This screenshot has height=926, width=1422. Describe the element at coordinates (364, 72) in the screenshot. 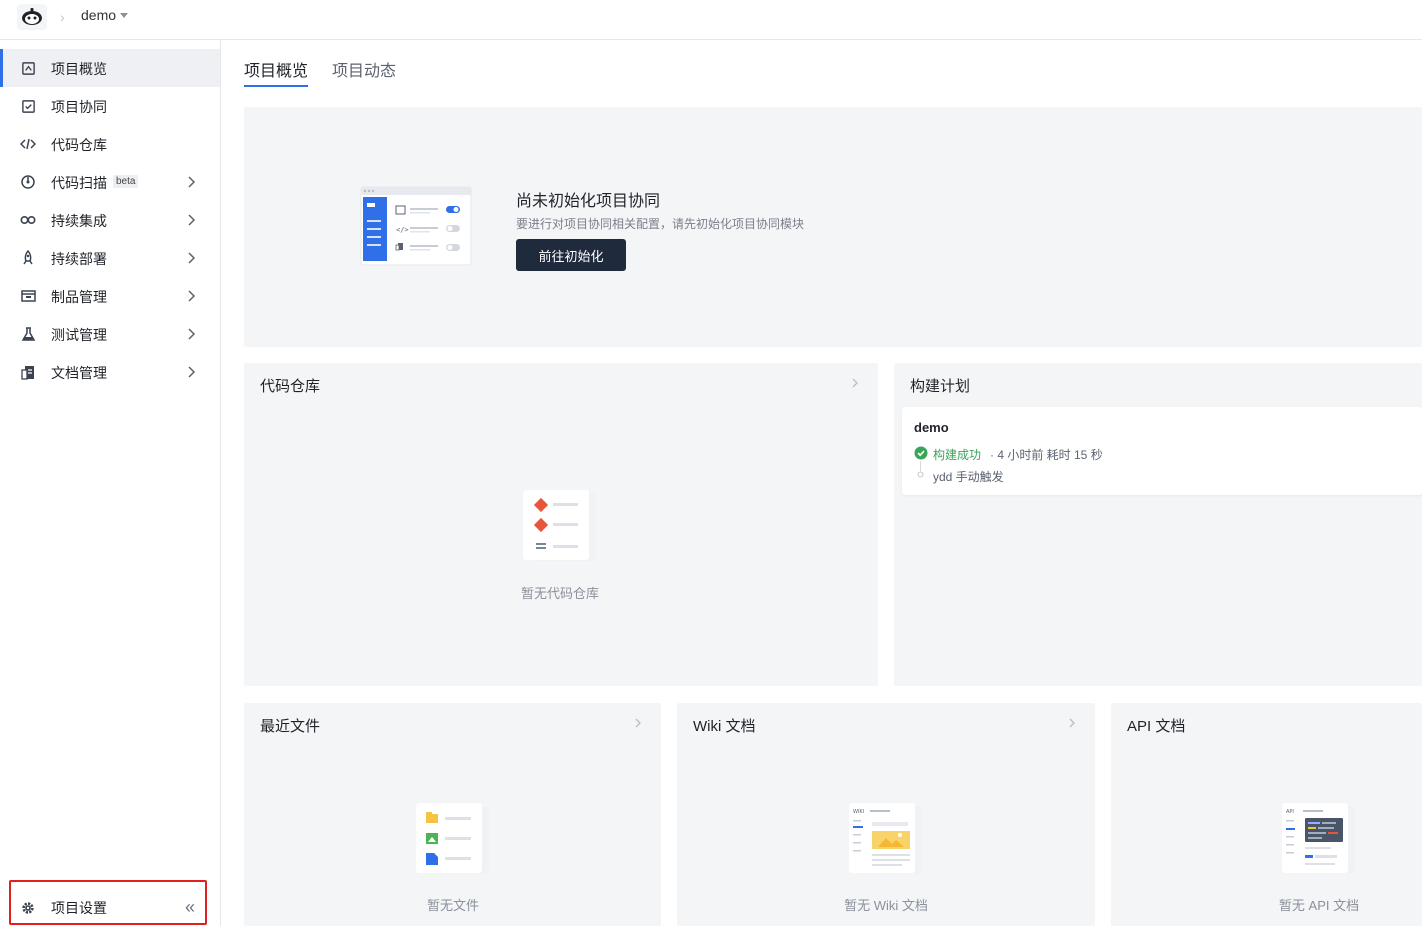

I see `tab-activity: 项目动态` at that location.